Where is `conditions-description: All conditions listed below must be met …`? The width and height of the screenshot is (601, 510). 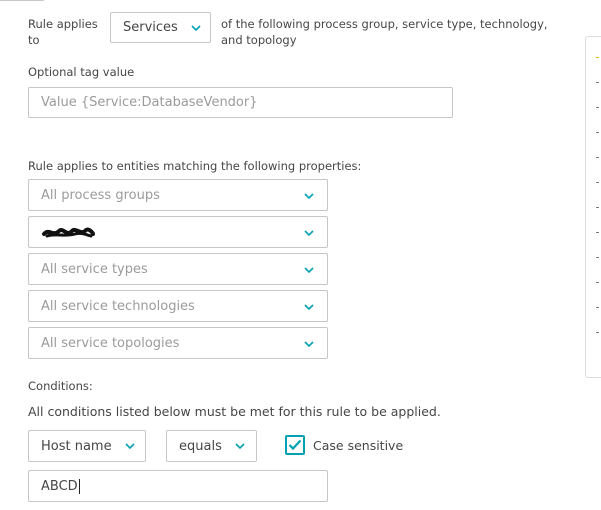 conditions-description: All conditions listed below must be met … is located at coordinates (234, 411).